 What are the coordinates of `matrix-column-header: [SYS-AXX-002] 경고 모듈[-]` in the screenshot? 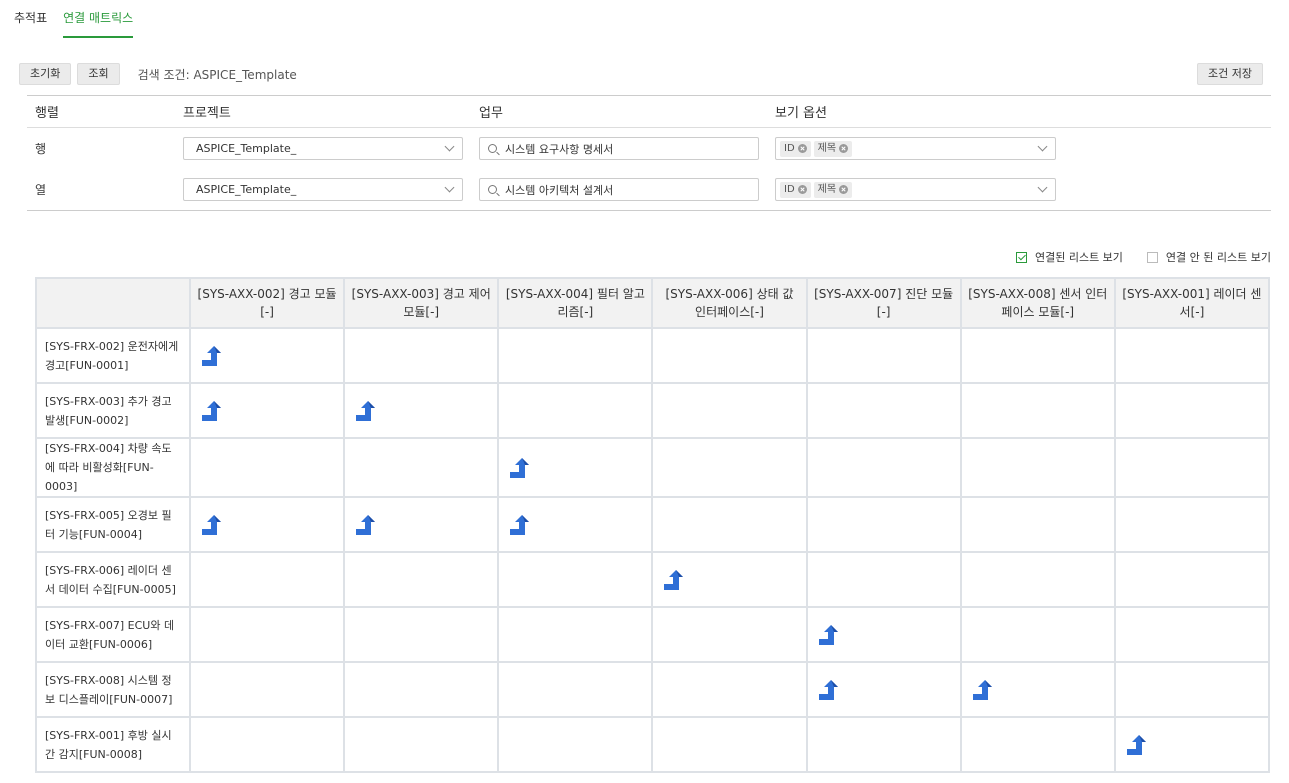 It's located at (267, 303).